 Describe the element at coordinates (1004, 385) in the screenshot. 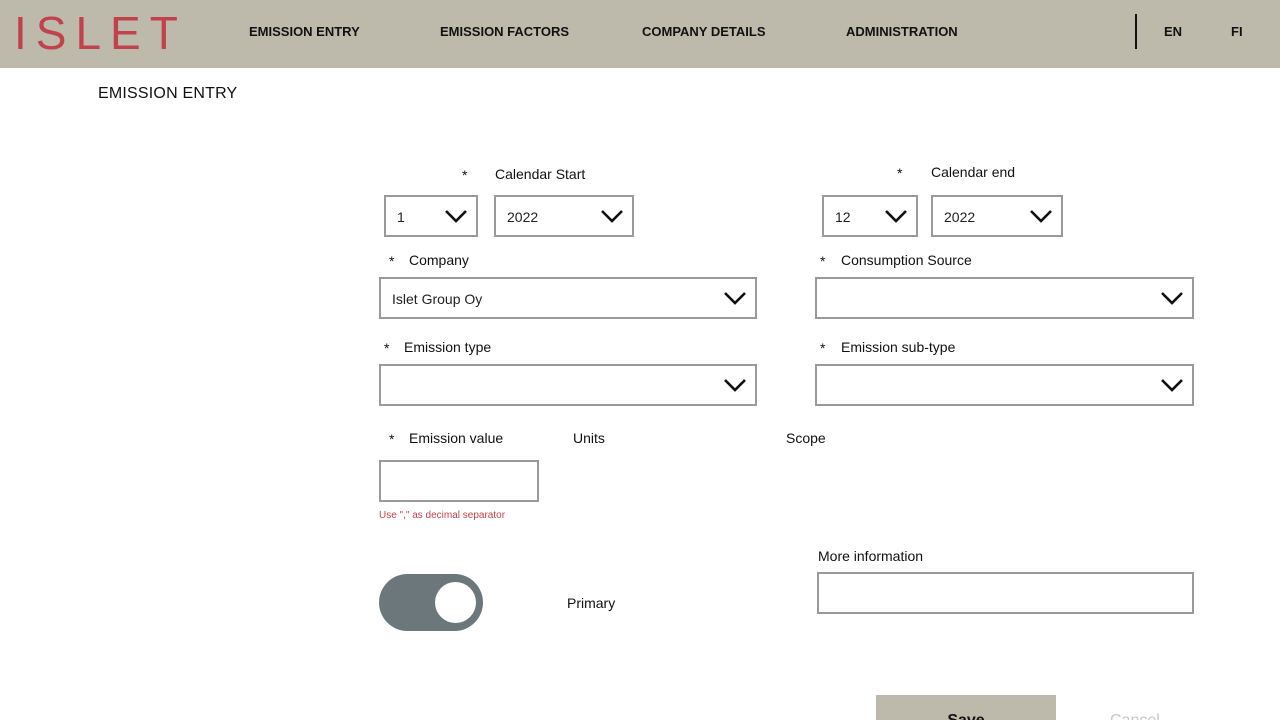

I see `emission-subtype-select` at that location.